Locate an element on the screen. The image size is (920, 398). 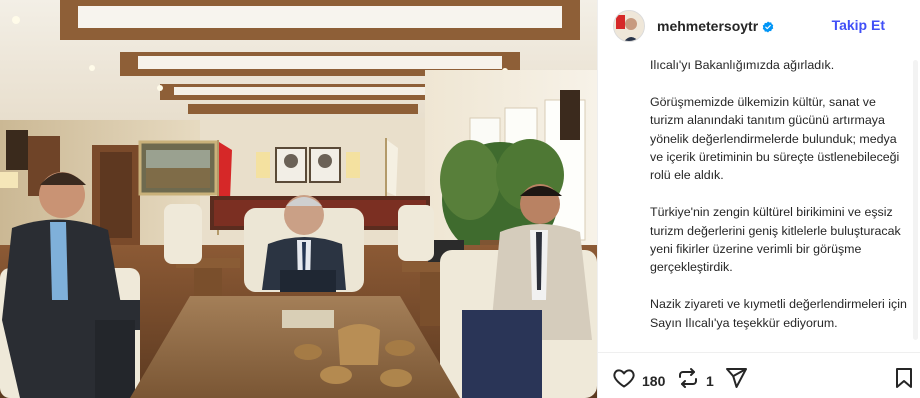
caption-paragraph: Ilıcalı'yı Bakanlığımızda ağırladık. is located at coordinates (742, 65).